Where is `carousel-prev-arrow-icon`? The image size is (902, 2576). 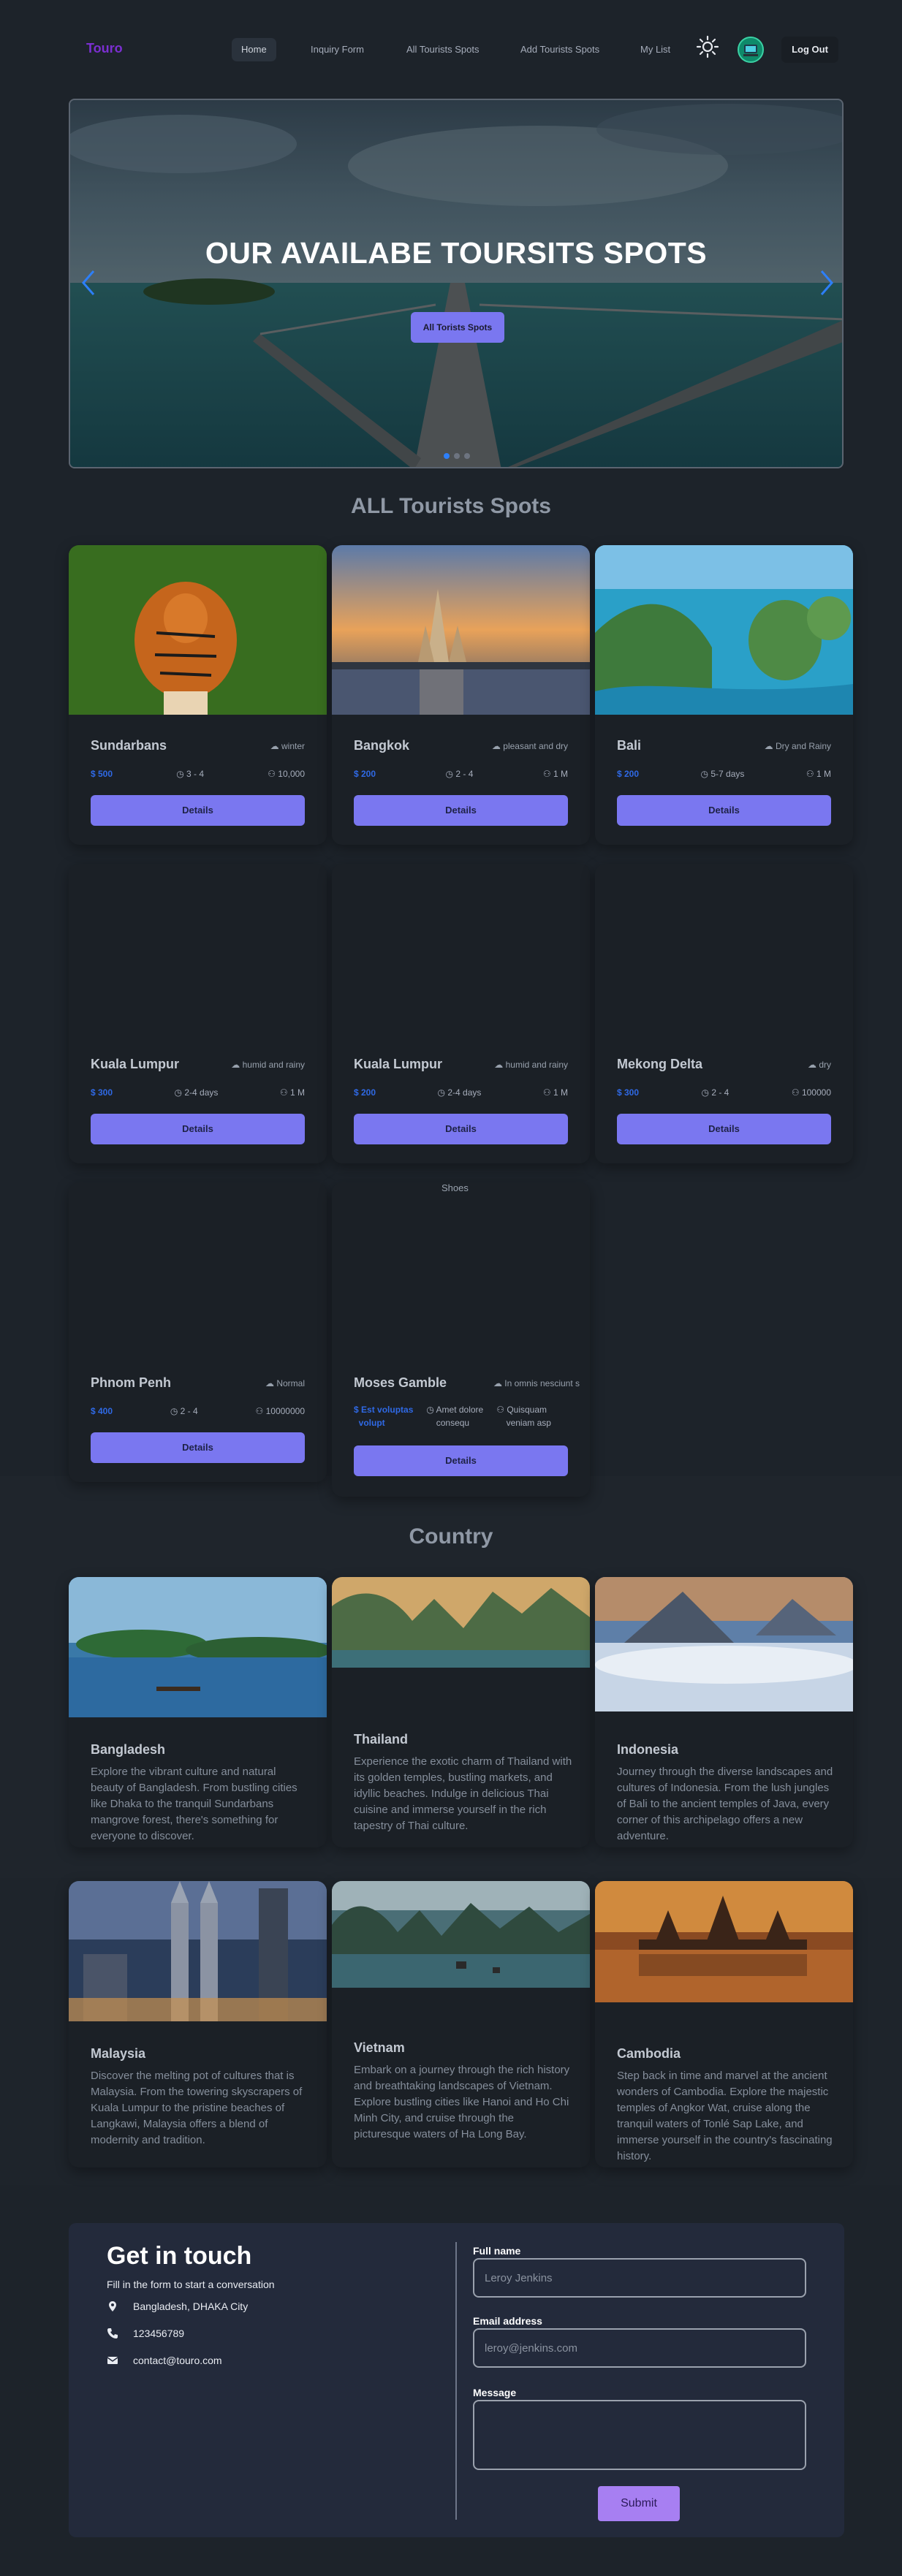 carousel-prev-arrow-icon is located at coordinates (88, 283).